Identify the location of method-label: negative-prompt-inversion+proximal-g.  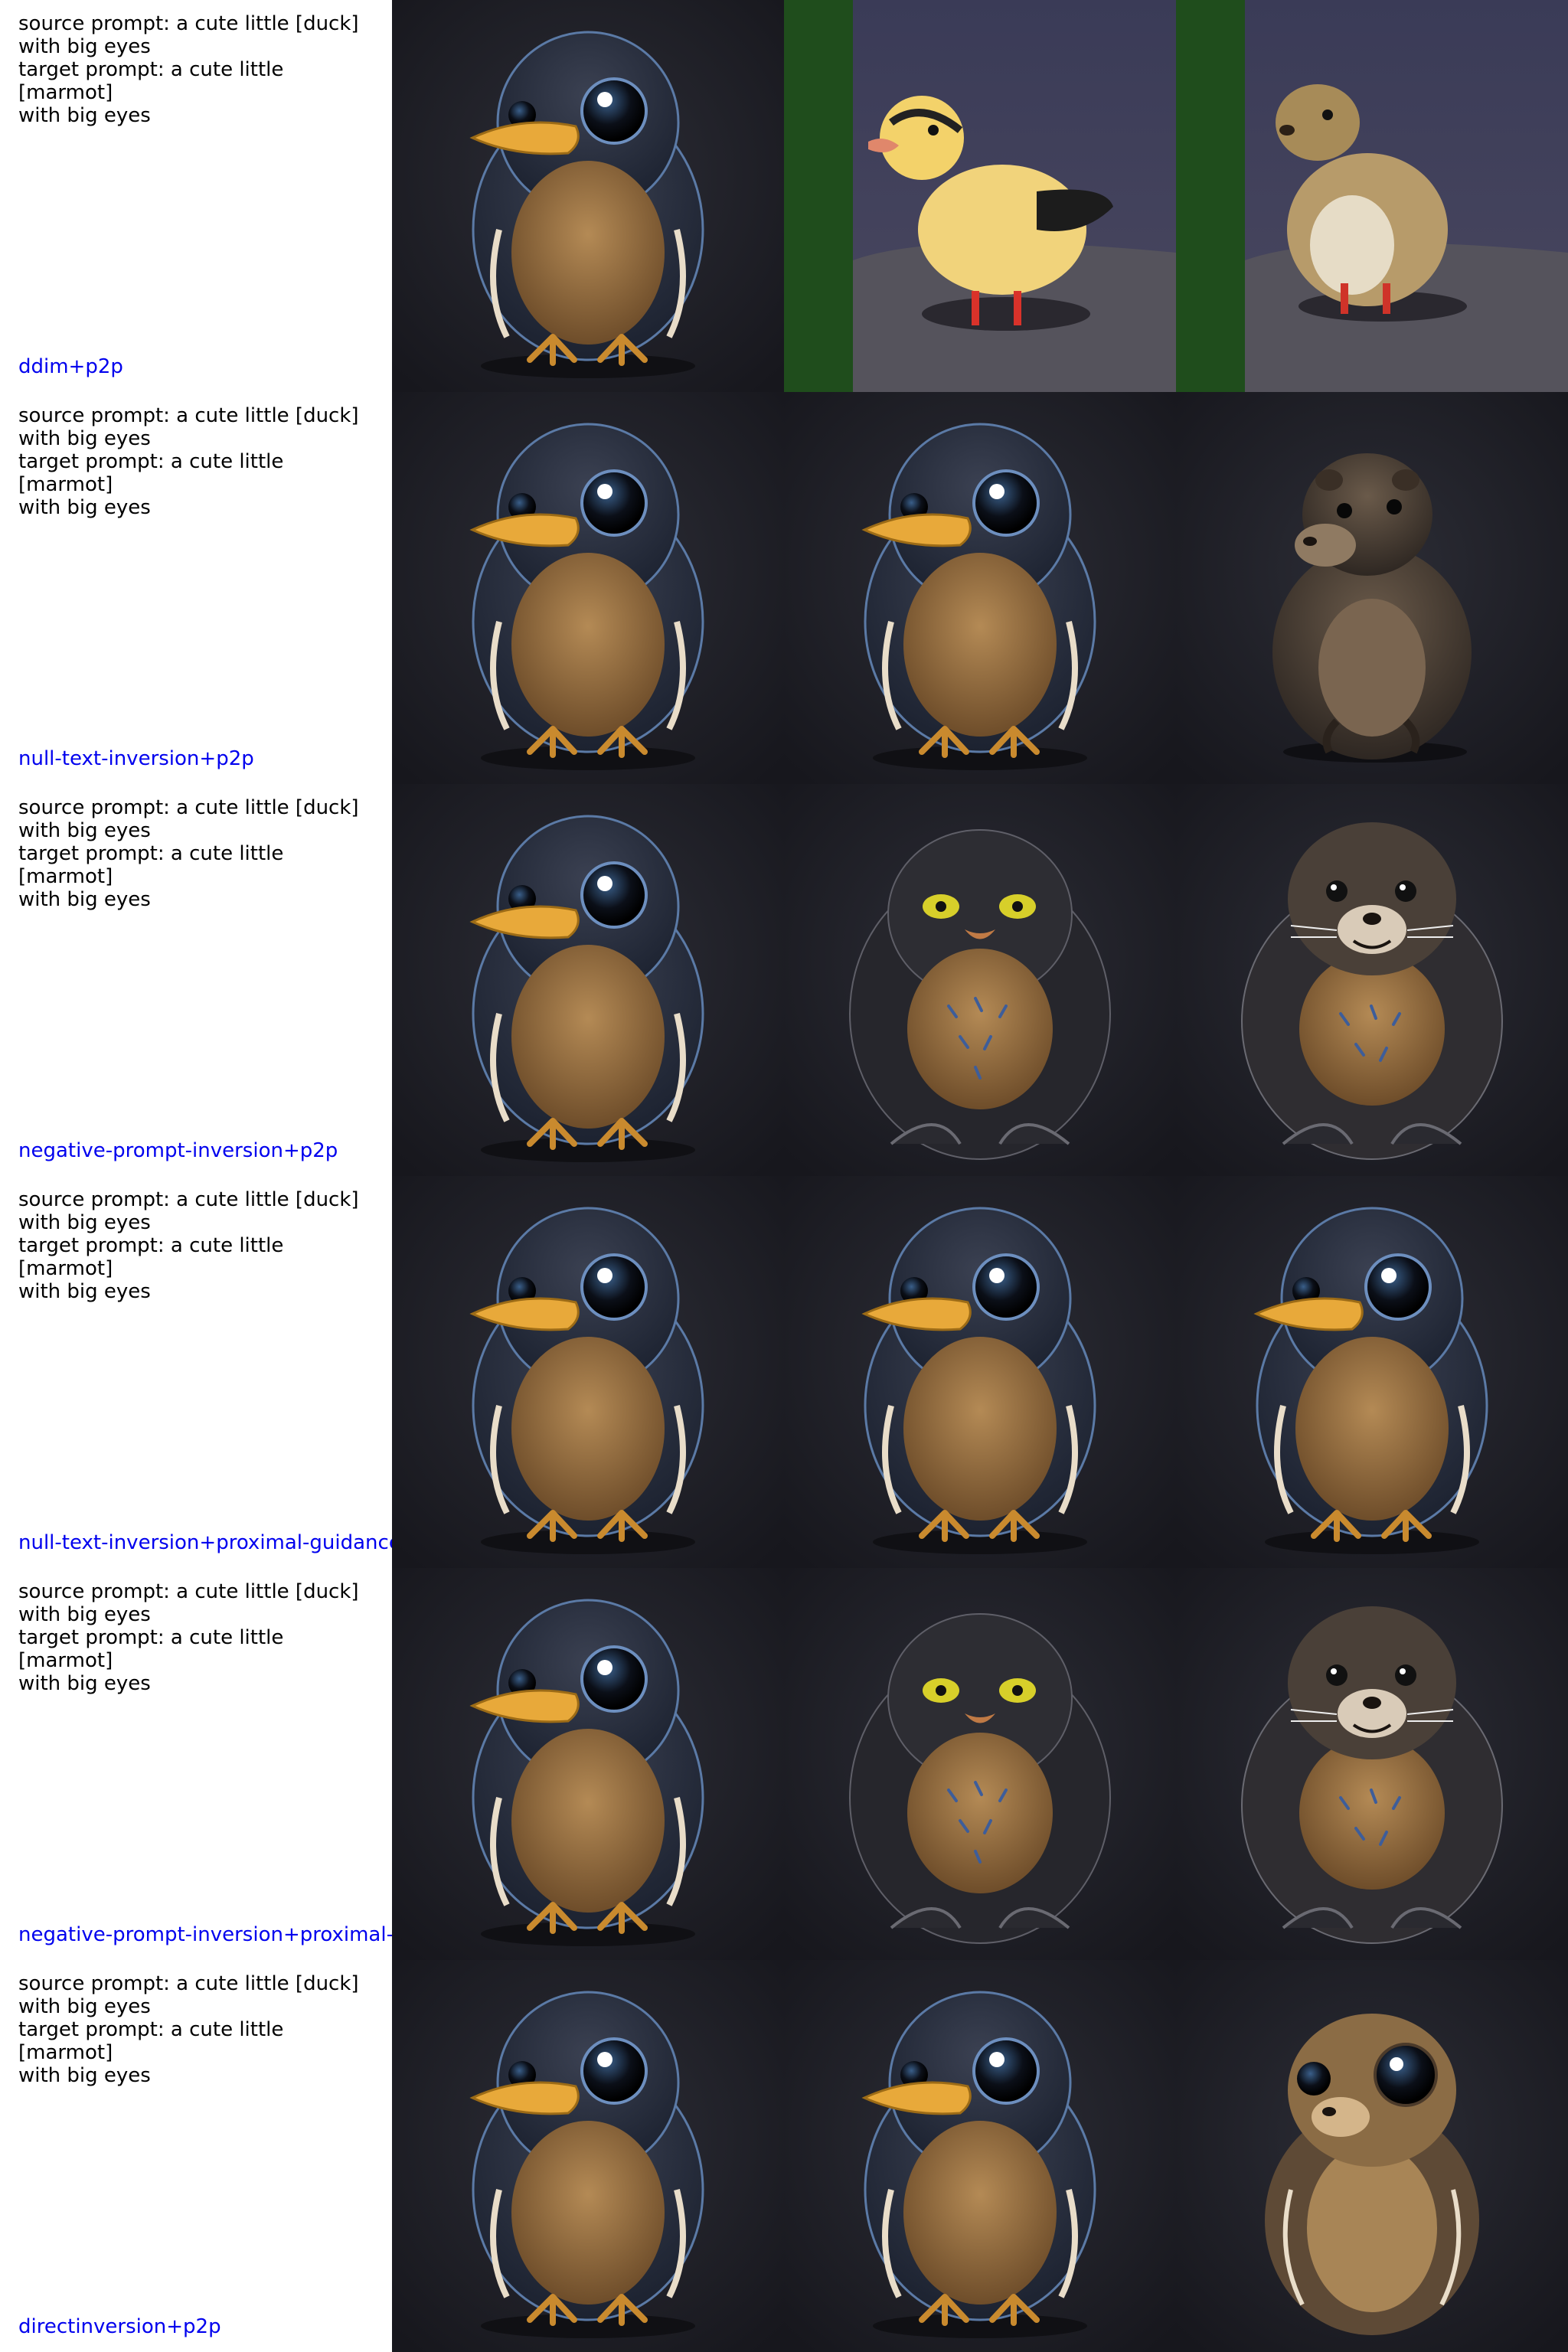
(205, 1934).